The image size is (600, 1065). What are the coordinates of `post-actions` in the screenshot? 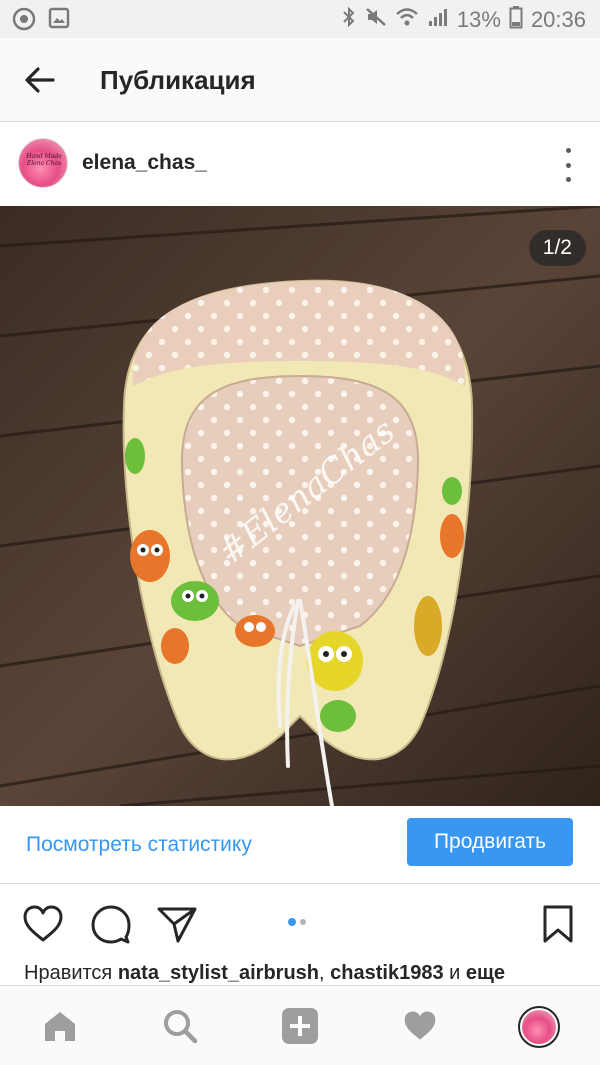 It's located at (300, 922).